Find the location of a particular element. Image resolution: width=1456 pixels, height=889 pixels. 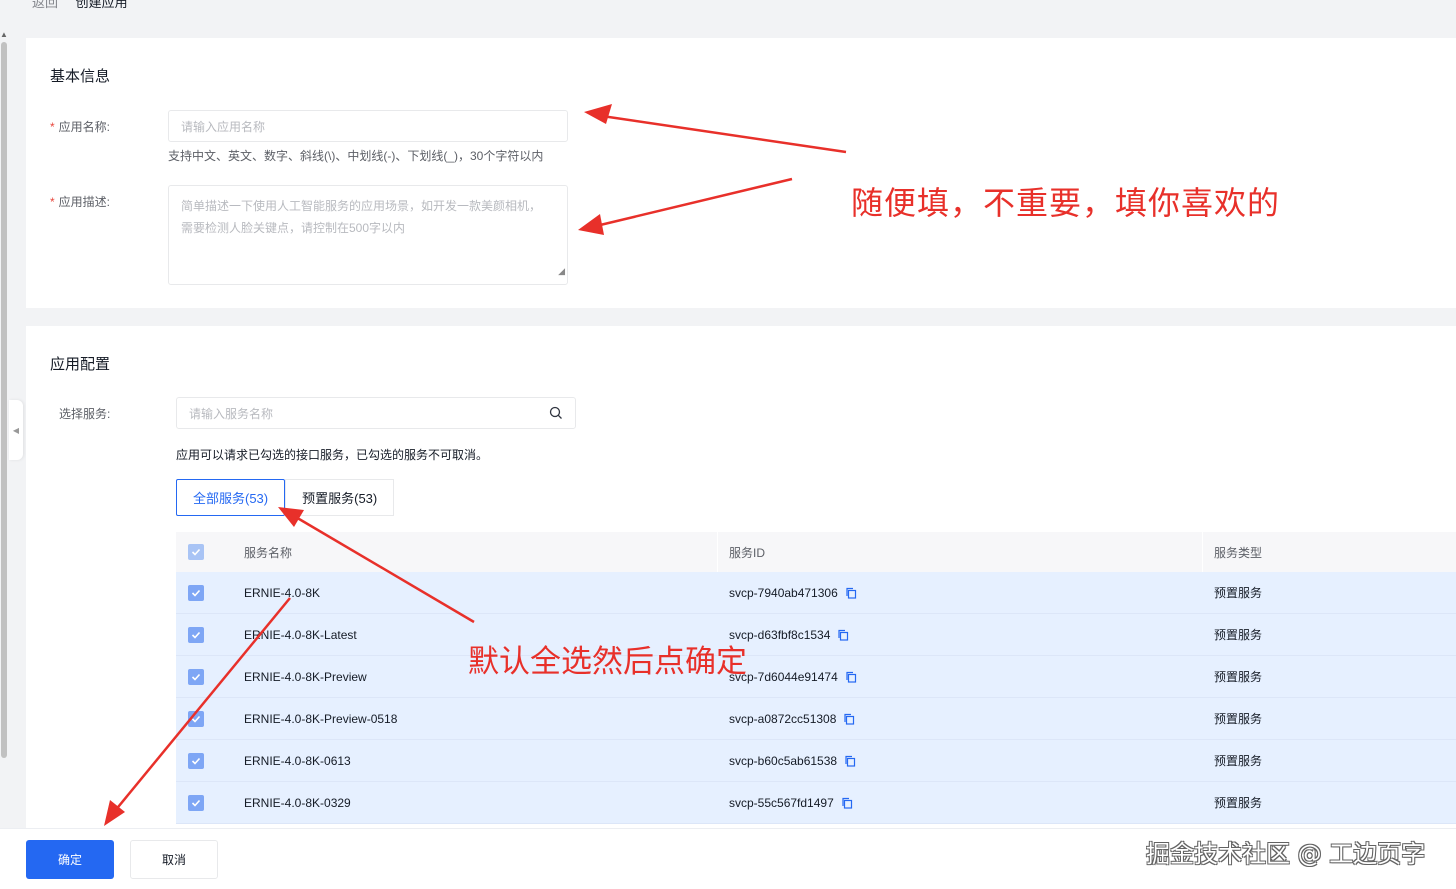

service-name-cell: ERNIE-4.0-8K is located at coordinates (282, 592).